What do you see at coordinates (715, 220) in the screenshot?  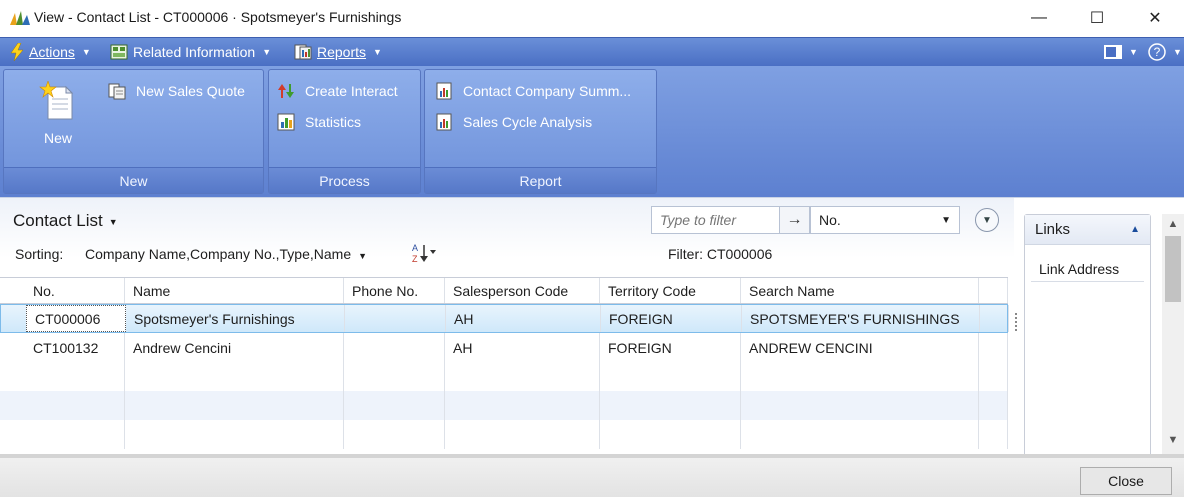 I see `filter-input` at bounding box center [715, 220].